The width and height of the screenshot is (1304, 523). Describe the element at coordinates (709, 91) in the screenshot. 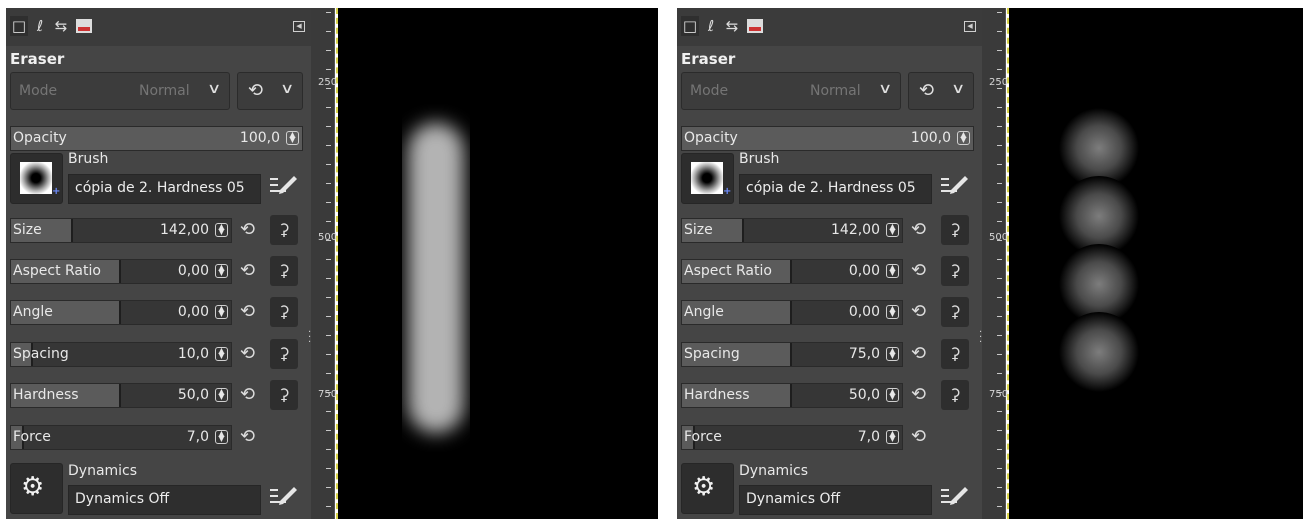

I see `mode-label: Mode` at that location.